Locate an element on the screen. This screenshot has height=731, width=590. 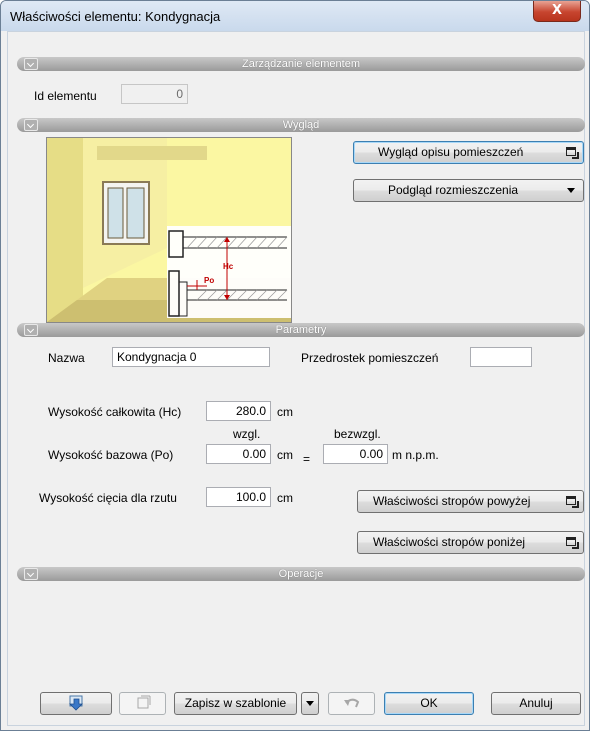
section-parameters-header: Parametry is located at coordinates (301, 330).